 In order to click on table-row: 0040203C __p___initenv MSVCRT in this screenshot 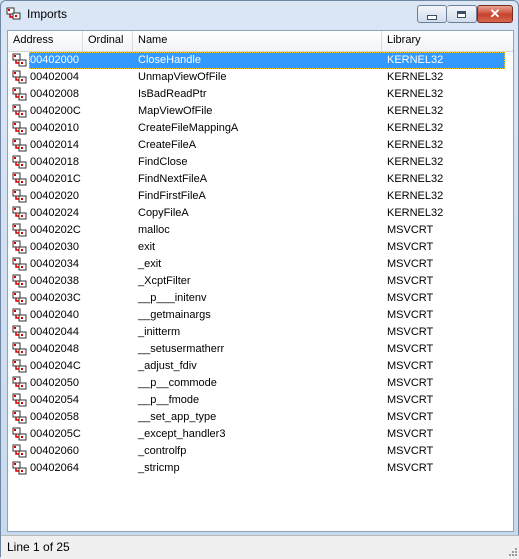, I will do `click(260, 298)`.